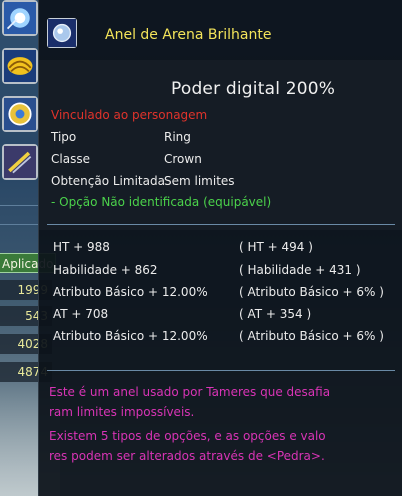  I want to click on crossed-blades-icon, so click(20, 162).